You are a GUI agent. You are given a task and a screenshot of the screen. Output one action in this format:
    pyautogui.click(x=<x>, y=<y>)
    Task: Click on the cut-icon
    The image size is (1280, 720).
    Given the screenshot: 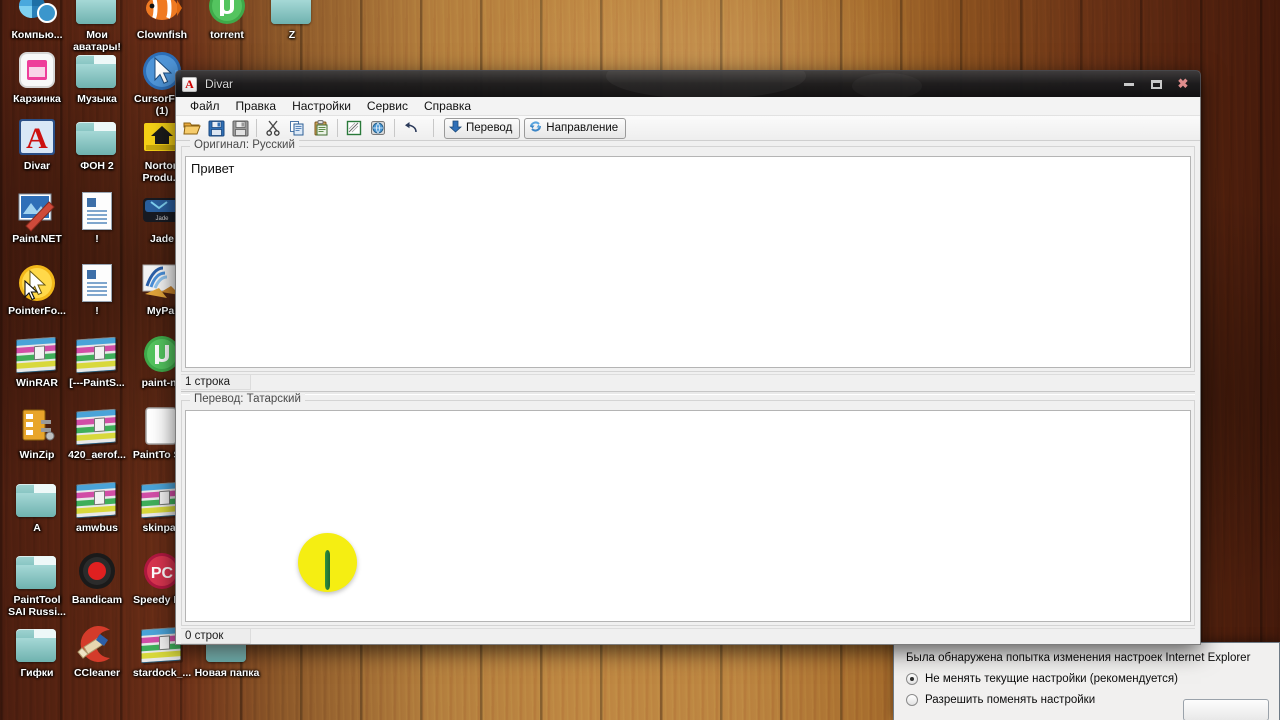 What is the action you would take?
    pyautogui.click(x=273, y=128)
    